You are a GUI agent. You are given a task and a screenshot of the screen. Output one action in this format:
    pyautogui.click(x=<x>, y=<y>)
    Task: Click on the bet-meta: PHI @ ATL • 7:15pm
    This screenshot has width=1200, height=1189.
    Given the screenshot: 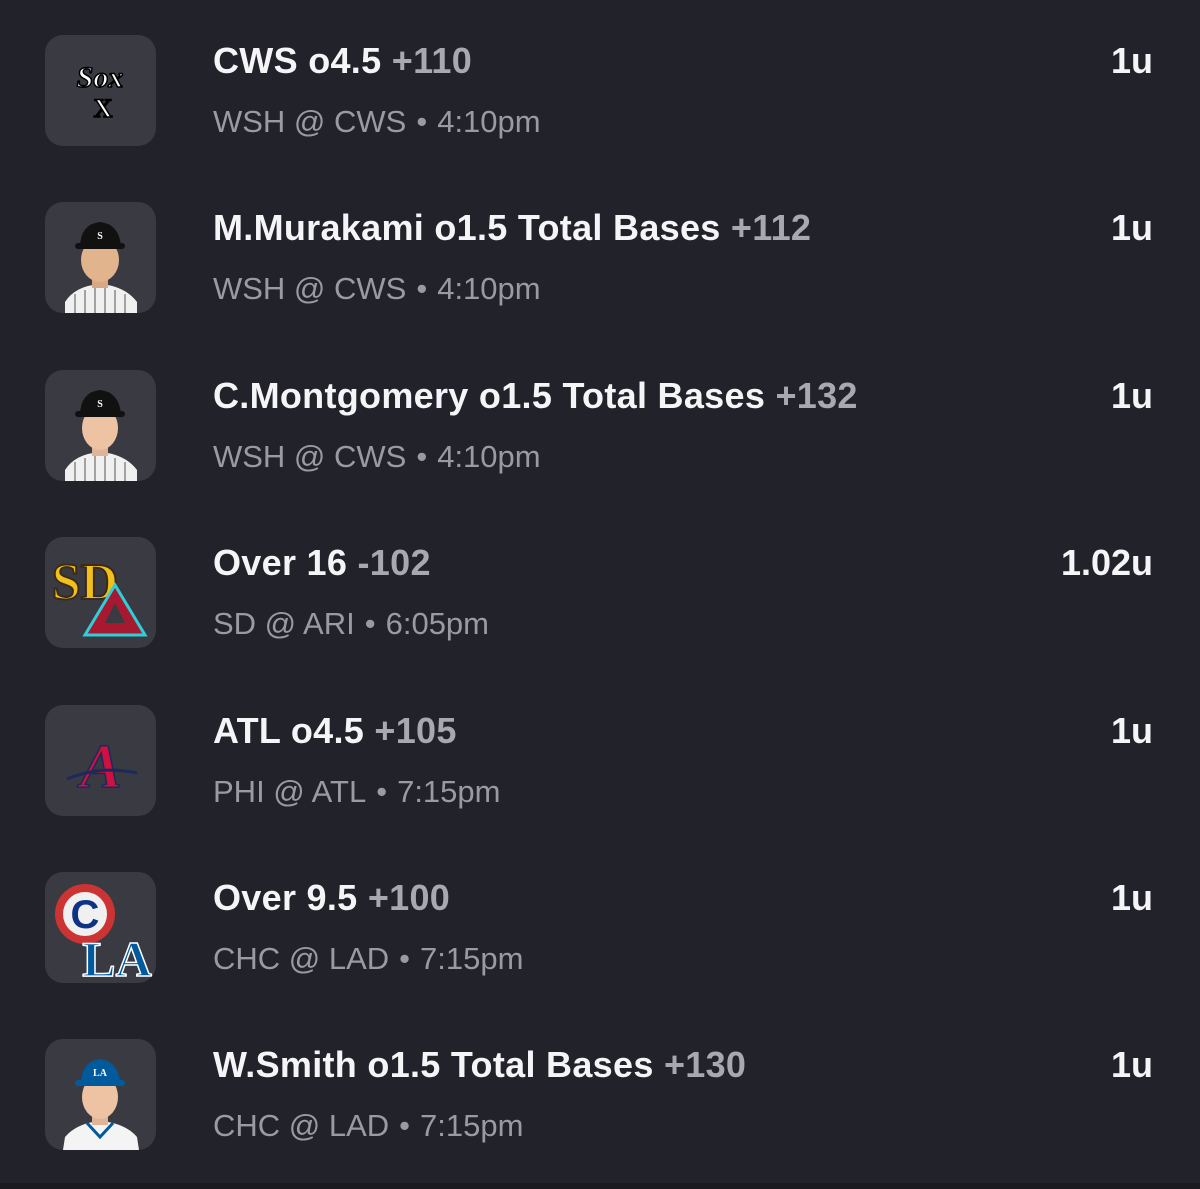 What is the action you would take?
    pyautogui.click(x=357, y=791)
    